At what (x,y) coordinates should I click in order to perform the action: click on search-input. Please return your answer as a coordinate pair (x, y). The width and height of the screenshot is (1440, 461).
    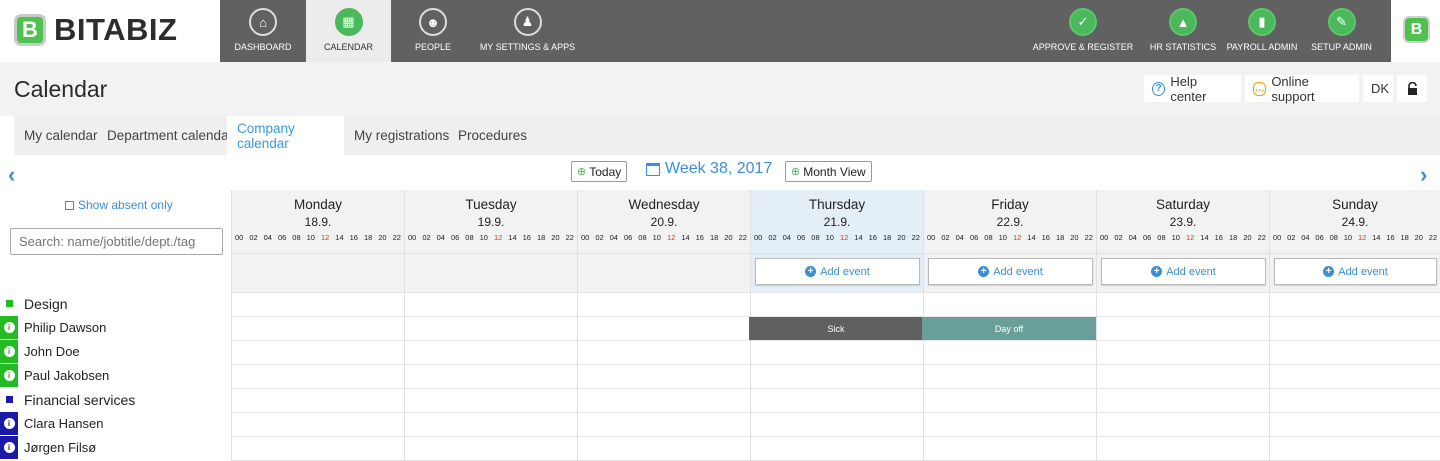
    Looking at the image, I should click on (116, 241).